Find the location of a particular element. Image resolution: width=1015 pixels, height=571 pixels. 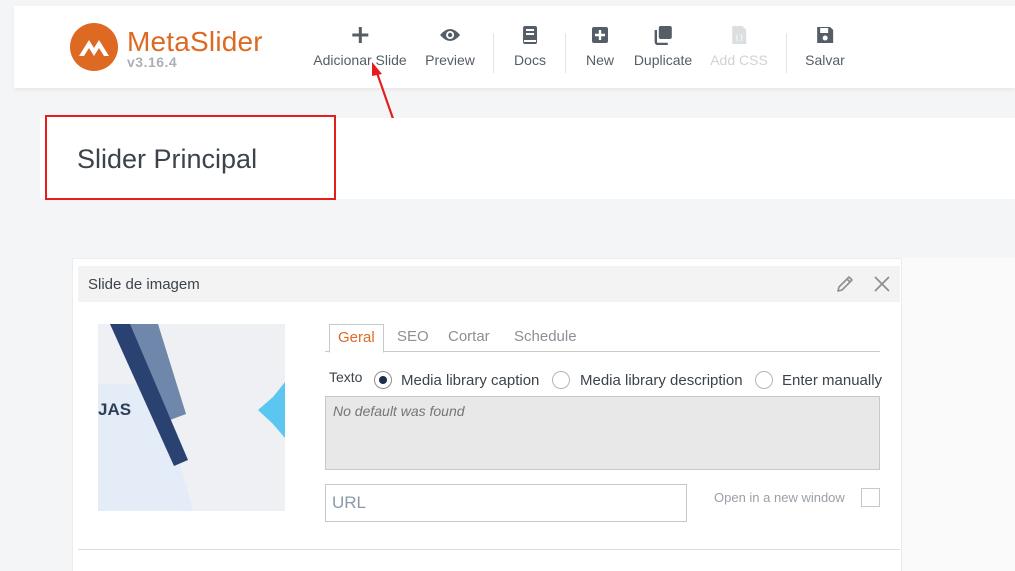

plus-icon is located at coordinates (360, 35).